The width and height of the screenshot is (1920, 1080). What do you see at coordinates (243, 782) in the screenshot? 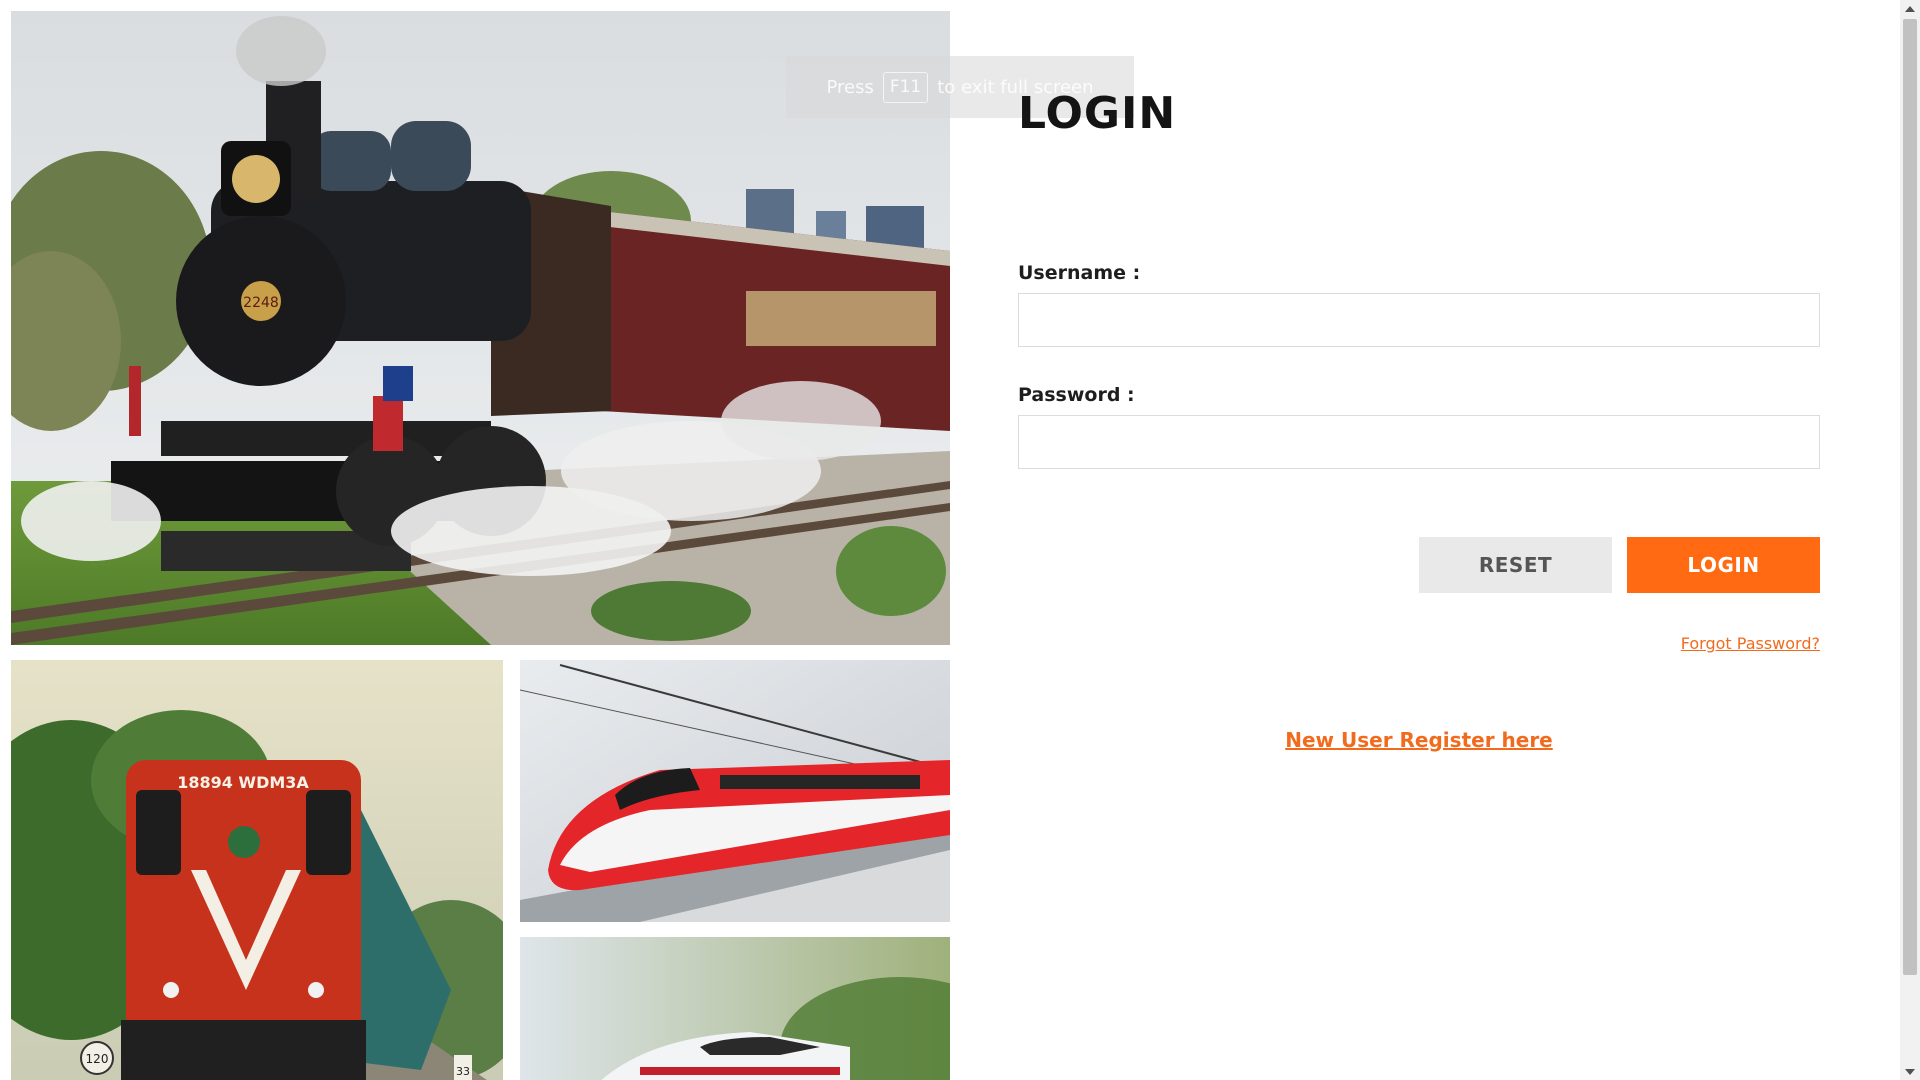
I see `diesel-engine-number: 18894 WDM3A` at bounding box center [243, 782].